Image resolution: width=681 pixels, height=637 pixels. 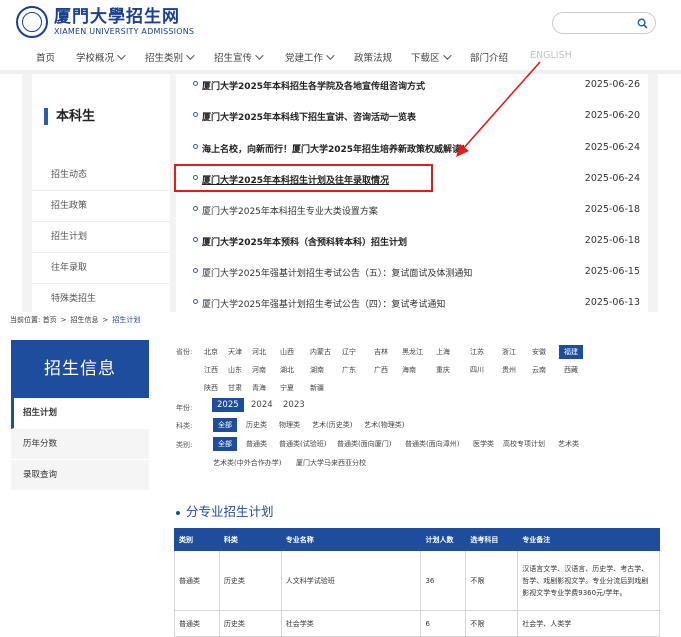 What do you see at coordinates (287, 370) in the screenshot?
I see `province-option: 湖北` at bounding box center [287, 370].